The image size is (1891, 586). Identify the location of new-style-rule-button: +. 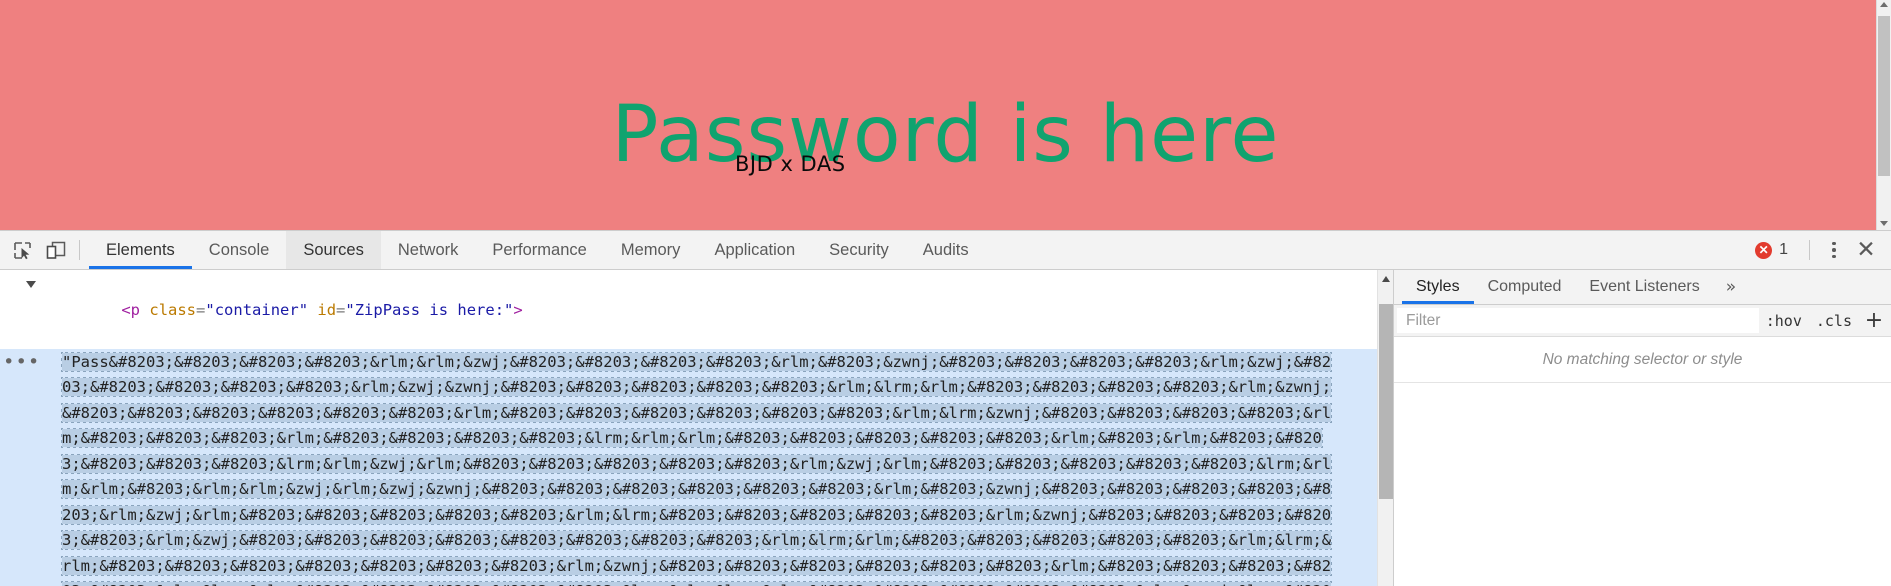
(1874, 320).